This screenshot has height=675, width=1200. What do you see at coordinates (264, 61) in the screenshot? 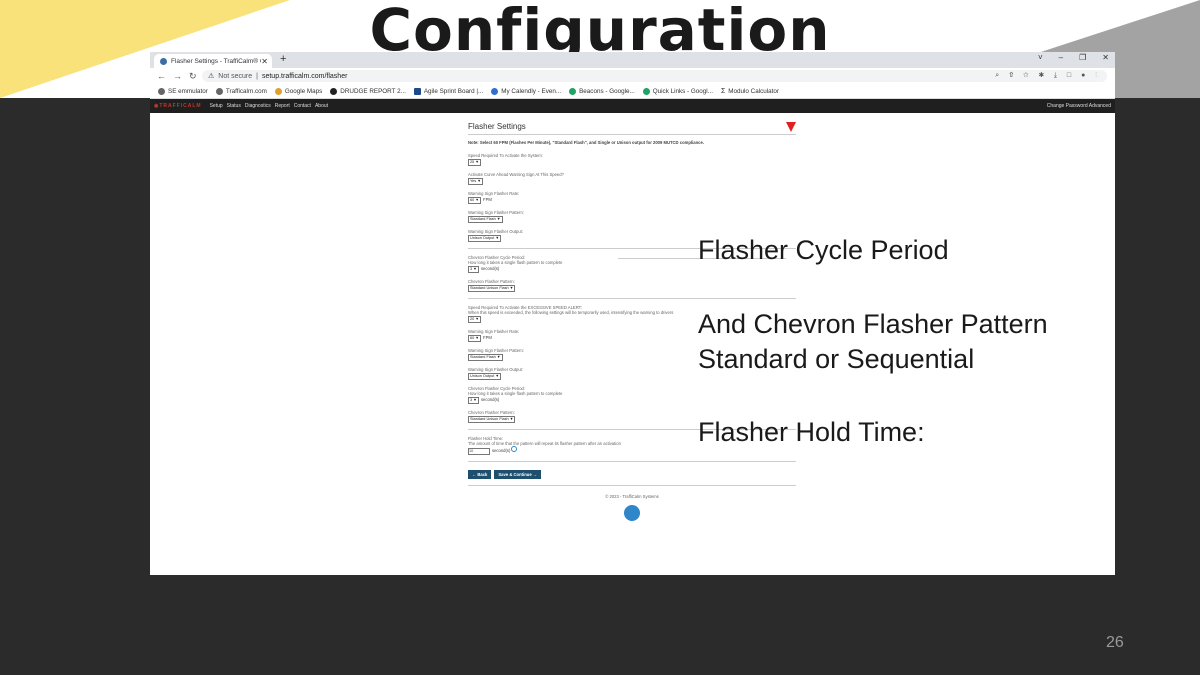
I see `close-tab-icon: ✕` at bounding box center [264, 61].